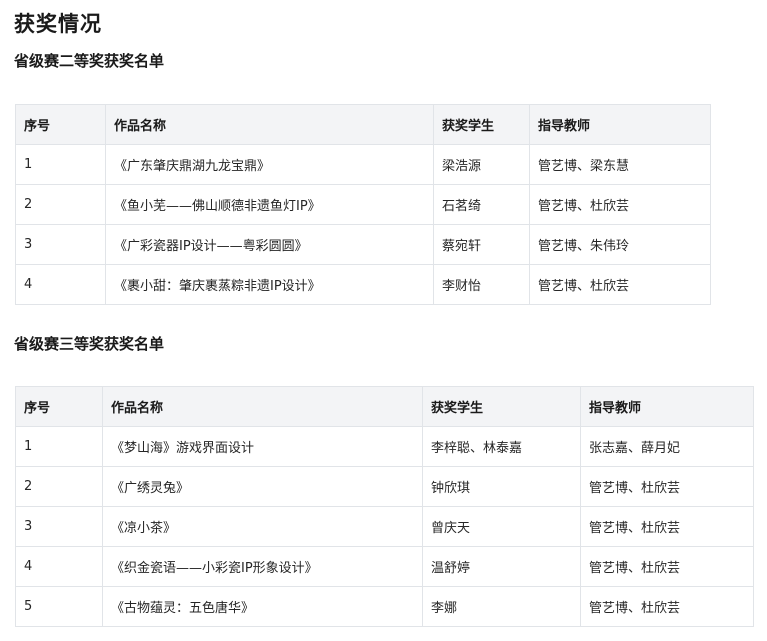 The image size is (767, 641). I want to click on cell-index: 5, so click(59, 606).